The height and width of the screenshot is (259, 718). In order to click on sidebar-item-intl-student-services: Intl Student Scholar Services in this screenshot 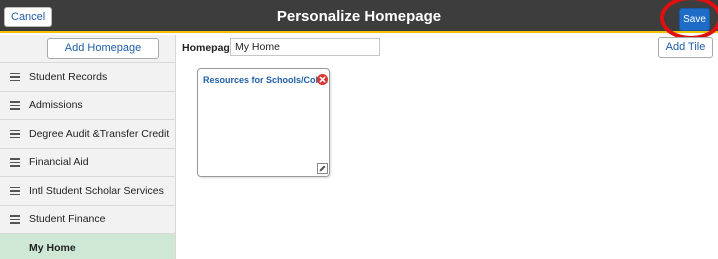, I will do `click(87, 191)`.